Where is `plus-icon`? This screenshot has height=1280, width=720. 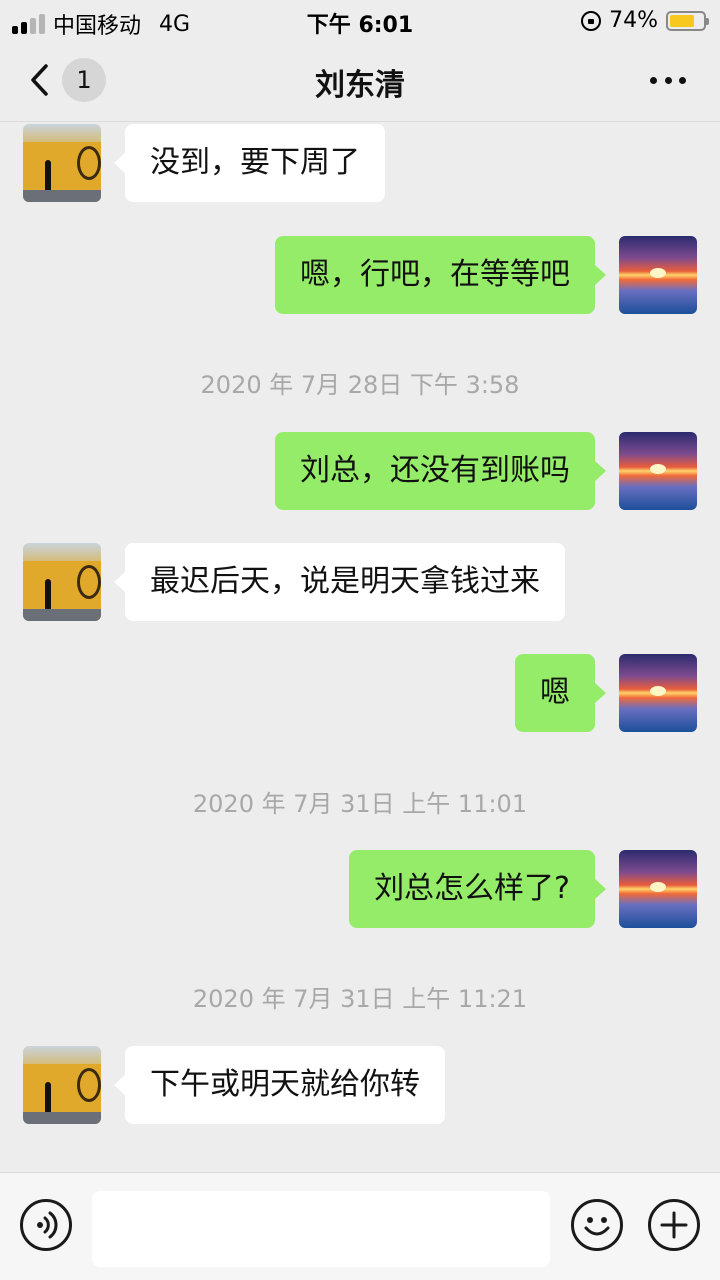
plus-icon is located at coordinates (674, 1225).